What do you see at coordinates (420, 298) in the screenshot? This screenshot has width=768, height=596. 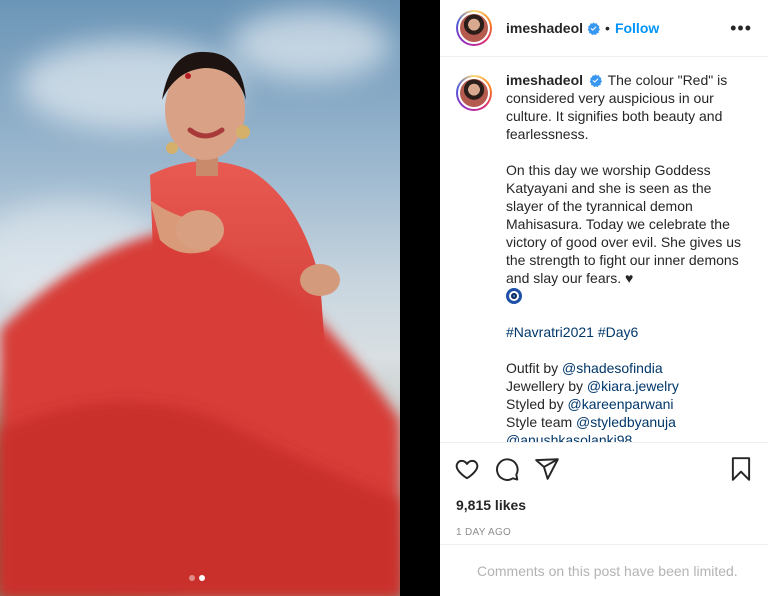 I see `media-backdrop` at bounding box center [420, 298].